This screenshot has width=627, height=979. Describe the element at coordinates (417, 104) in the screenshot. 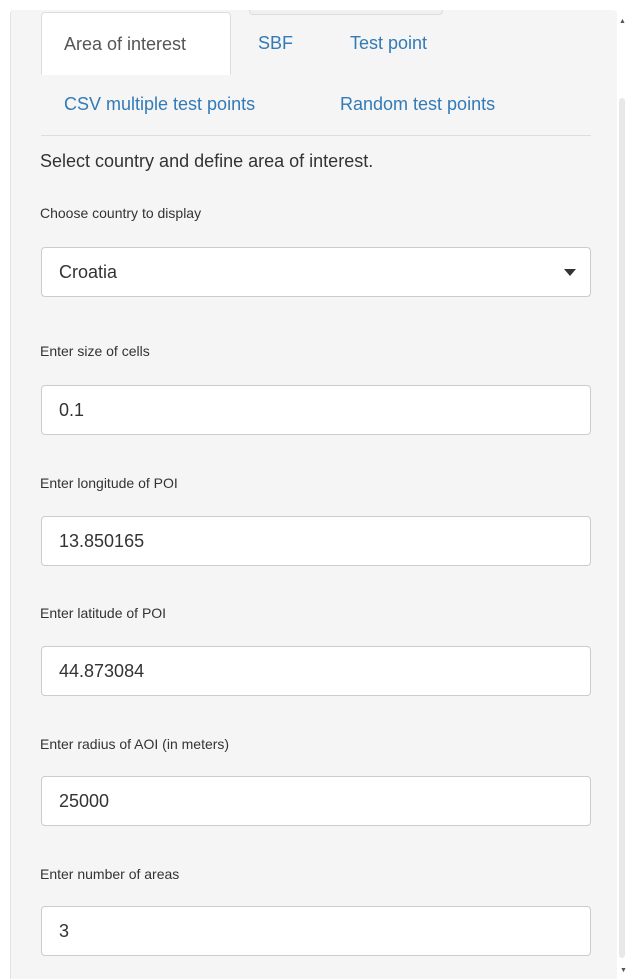

I see `tab-random-test-points: Random test points` at that location.